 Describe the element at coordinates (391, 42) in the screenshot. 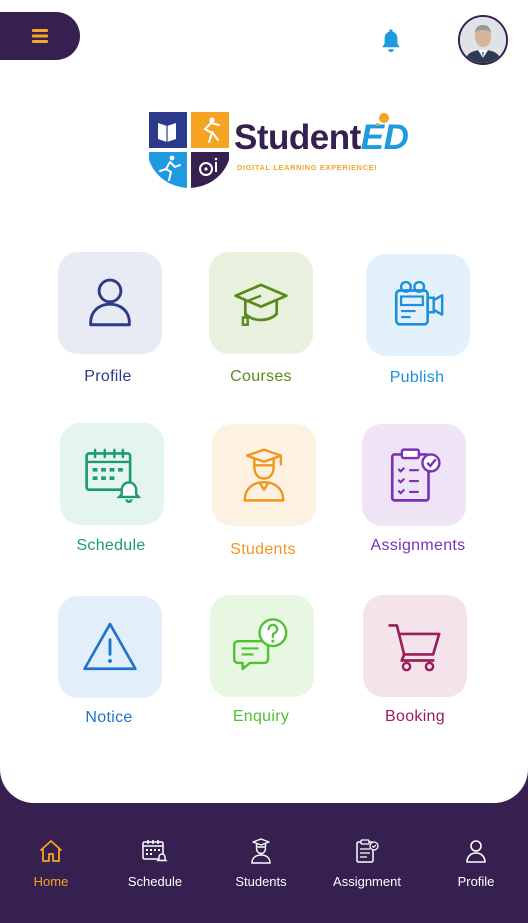

I see `bell-icon` at that location.